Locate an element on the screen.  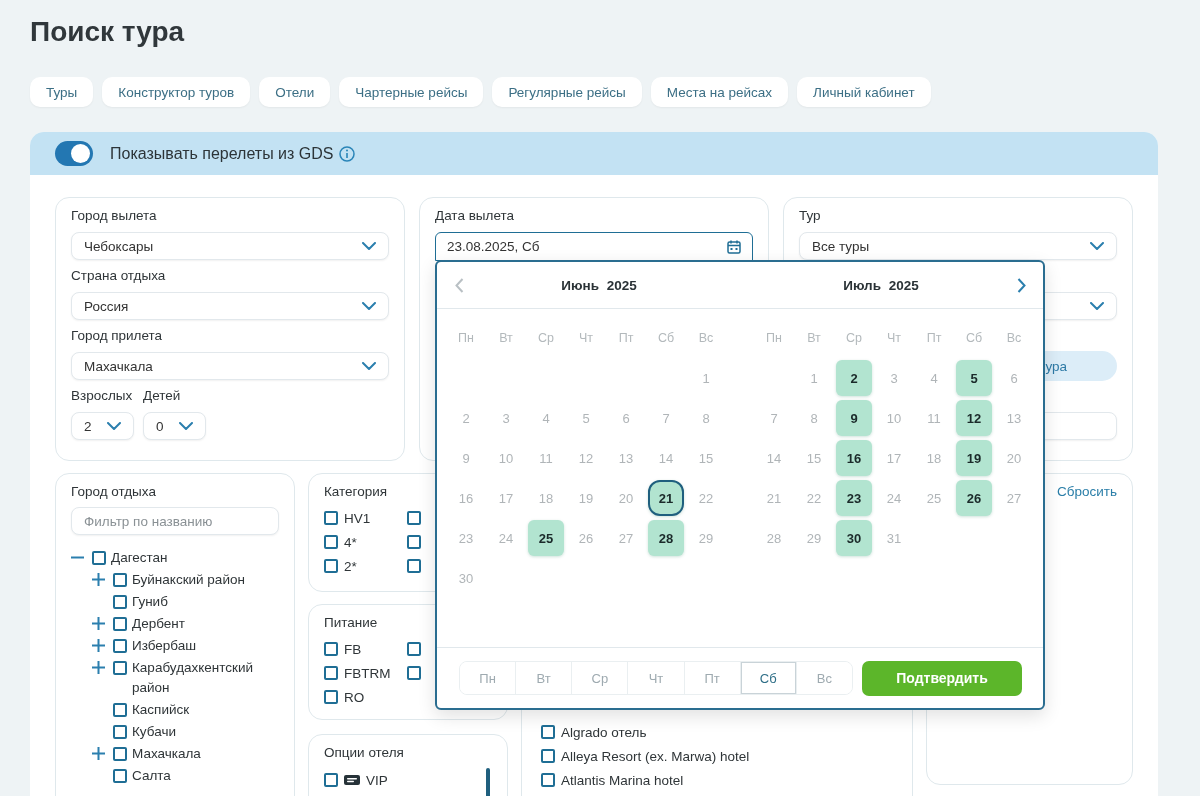
tree-item-label: Дагестан is located at coordinates (139, 558).